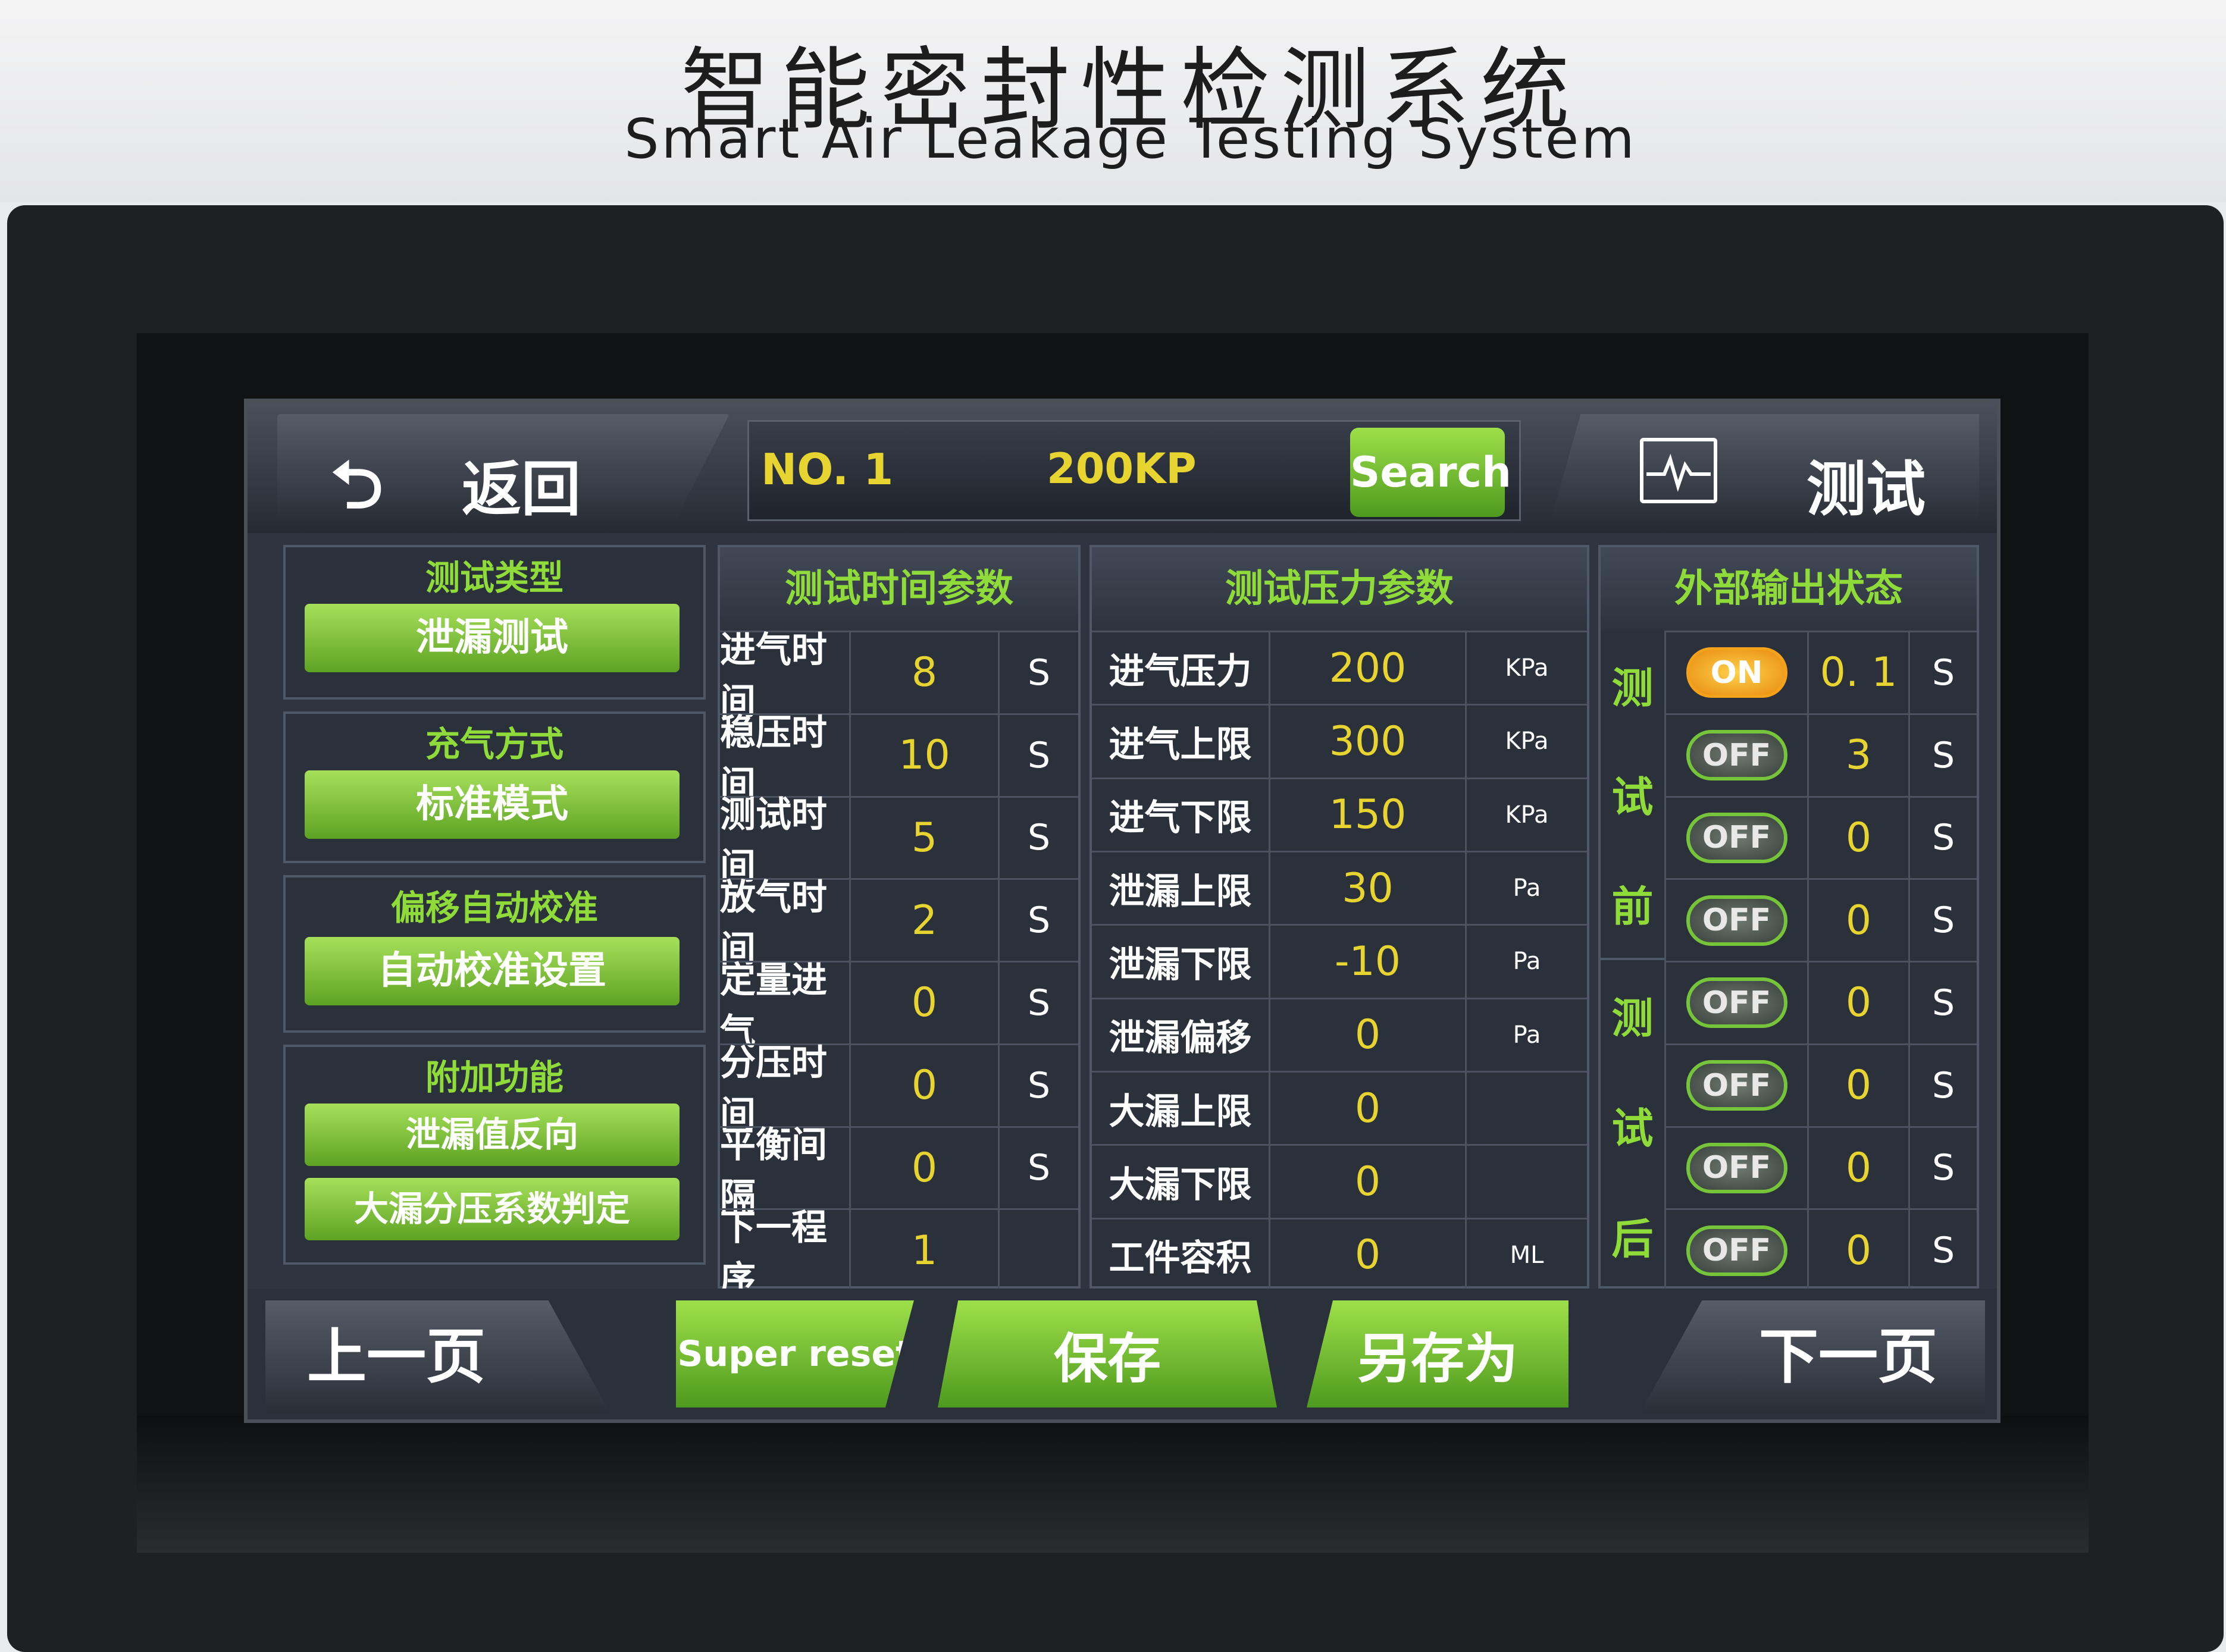 This screenshot has height=1652, width=2226. What do you see at coordinates (492, 1209) in the screenshot?
I see `large-leak-ratio-button: 大漏分压系数判定` at bounding box center [492, 1209].